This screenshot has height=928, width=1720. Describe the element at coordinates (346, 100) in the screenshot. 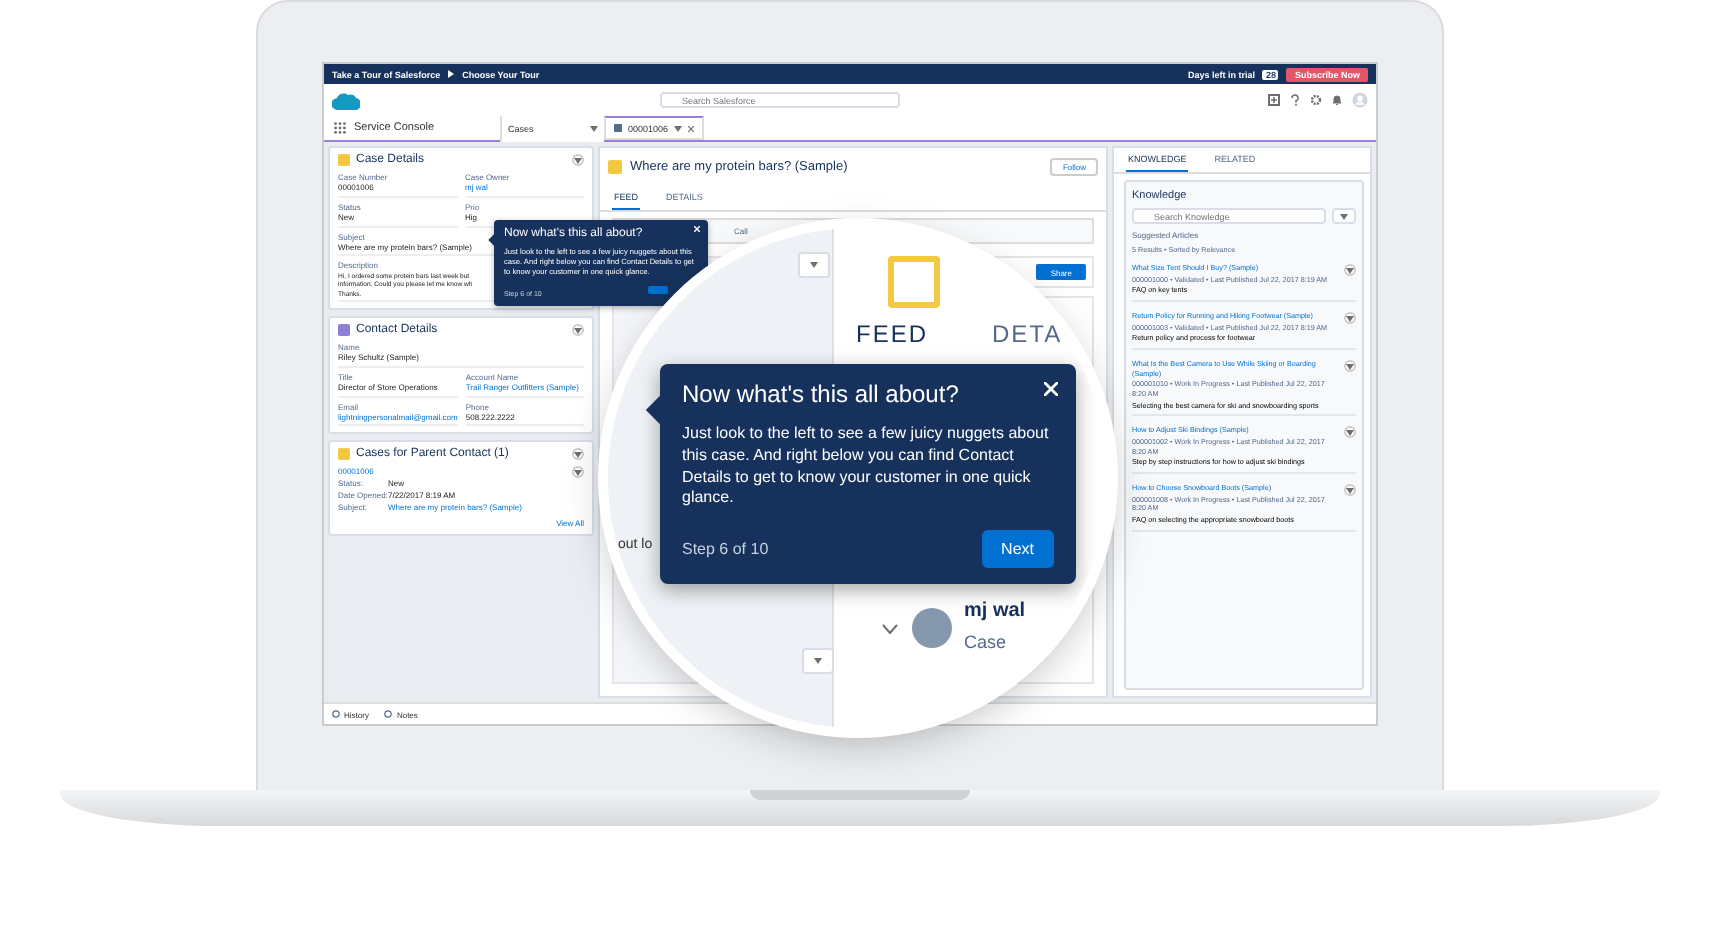

I see `cloud-logo-icon` at that location.